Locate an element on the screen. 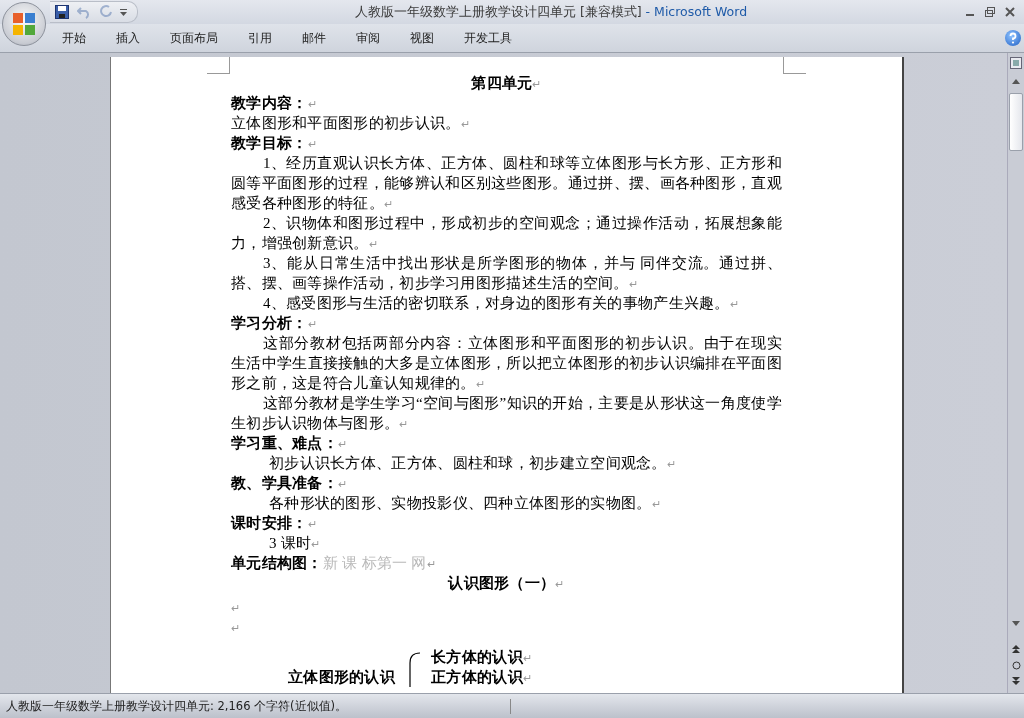 This screenshot has width=1024, height=718. office-logo-icon is located at coordinates (24, 24).